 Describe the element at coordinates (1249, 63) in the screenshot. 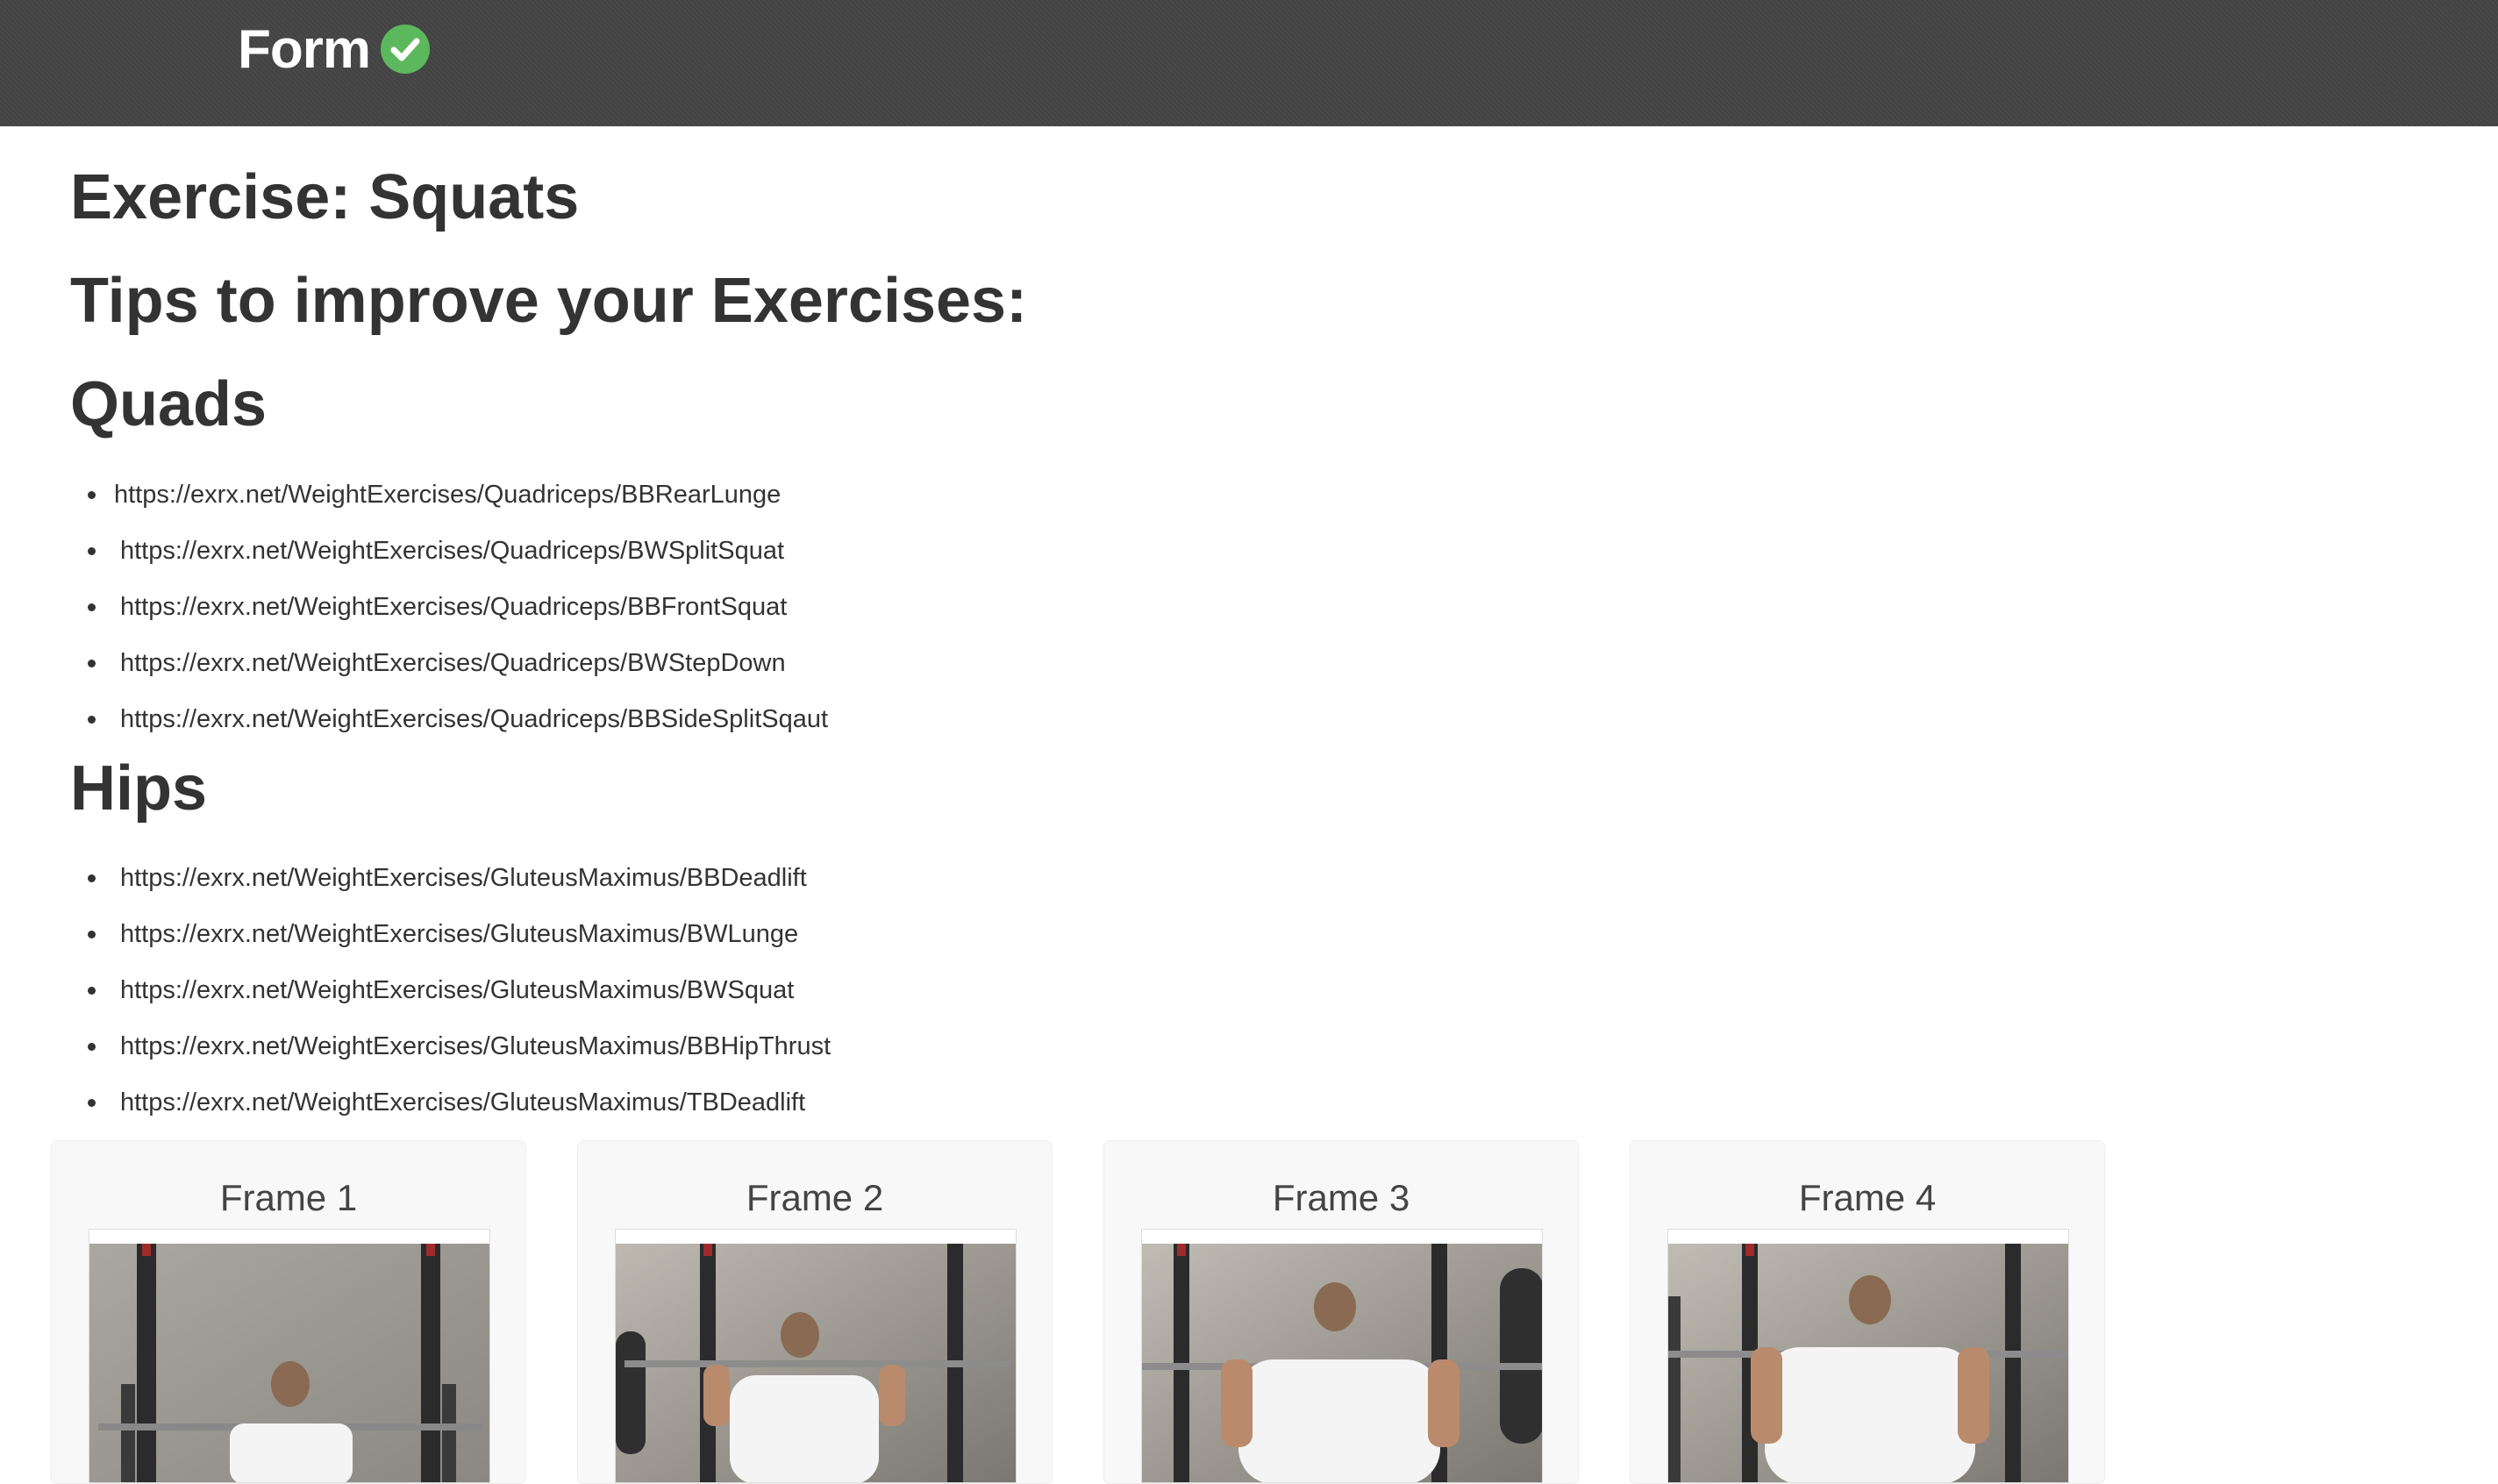

I see `top-navbar: Form` at that location.